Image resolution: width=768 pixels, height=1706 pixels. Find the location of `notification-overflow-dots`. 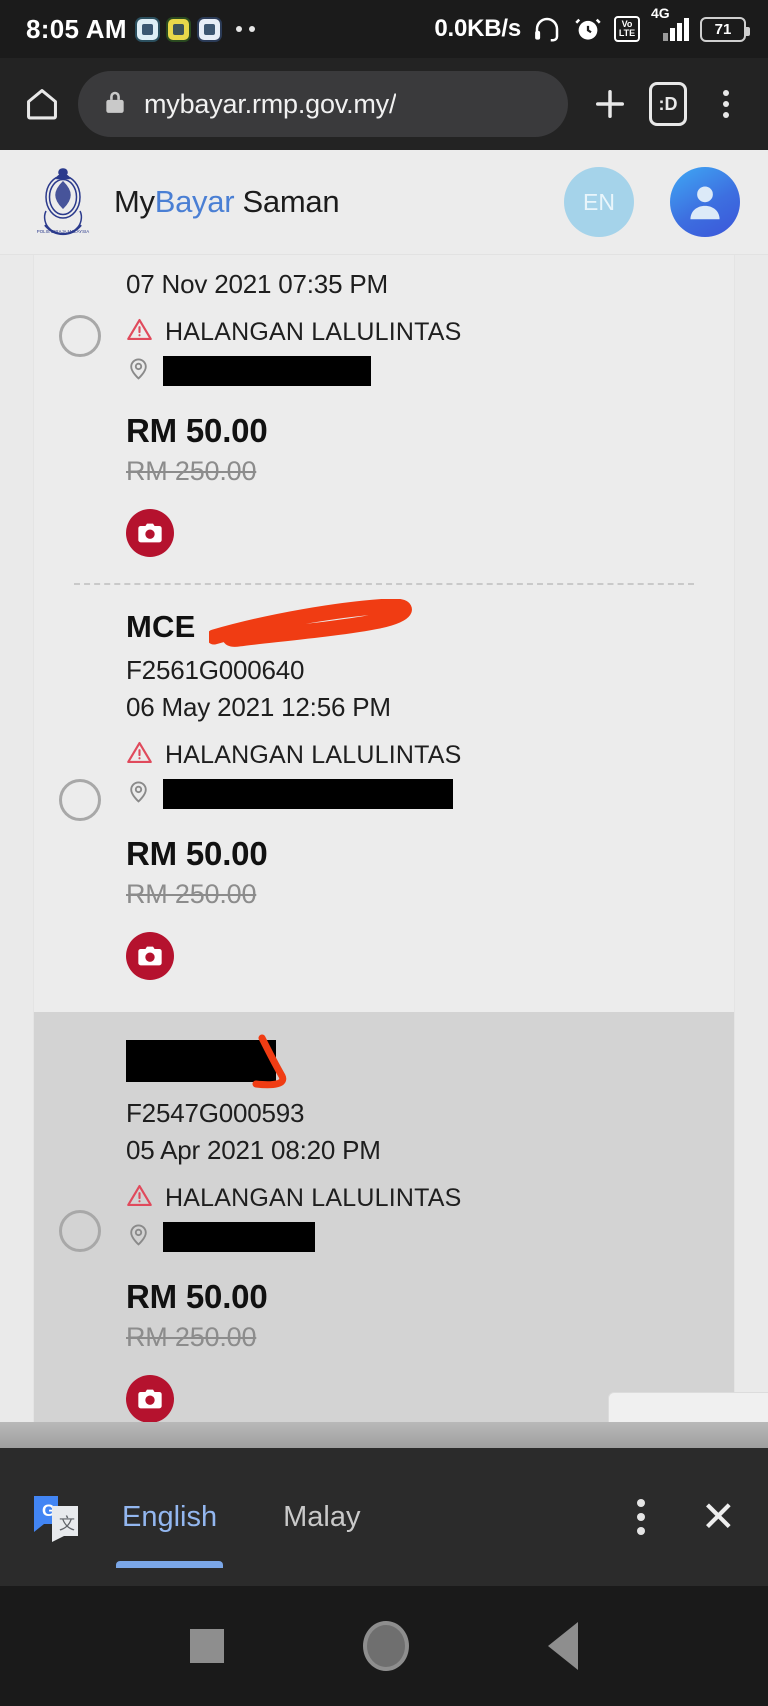

notification-overflow-dots is located at coordinates (245, 29).